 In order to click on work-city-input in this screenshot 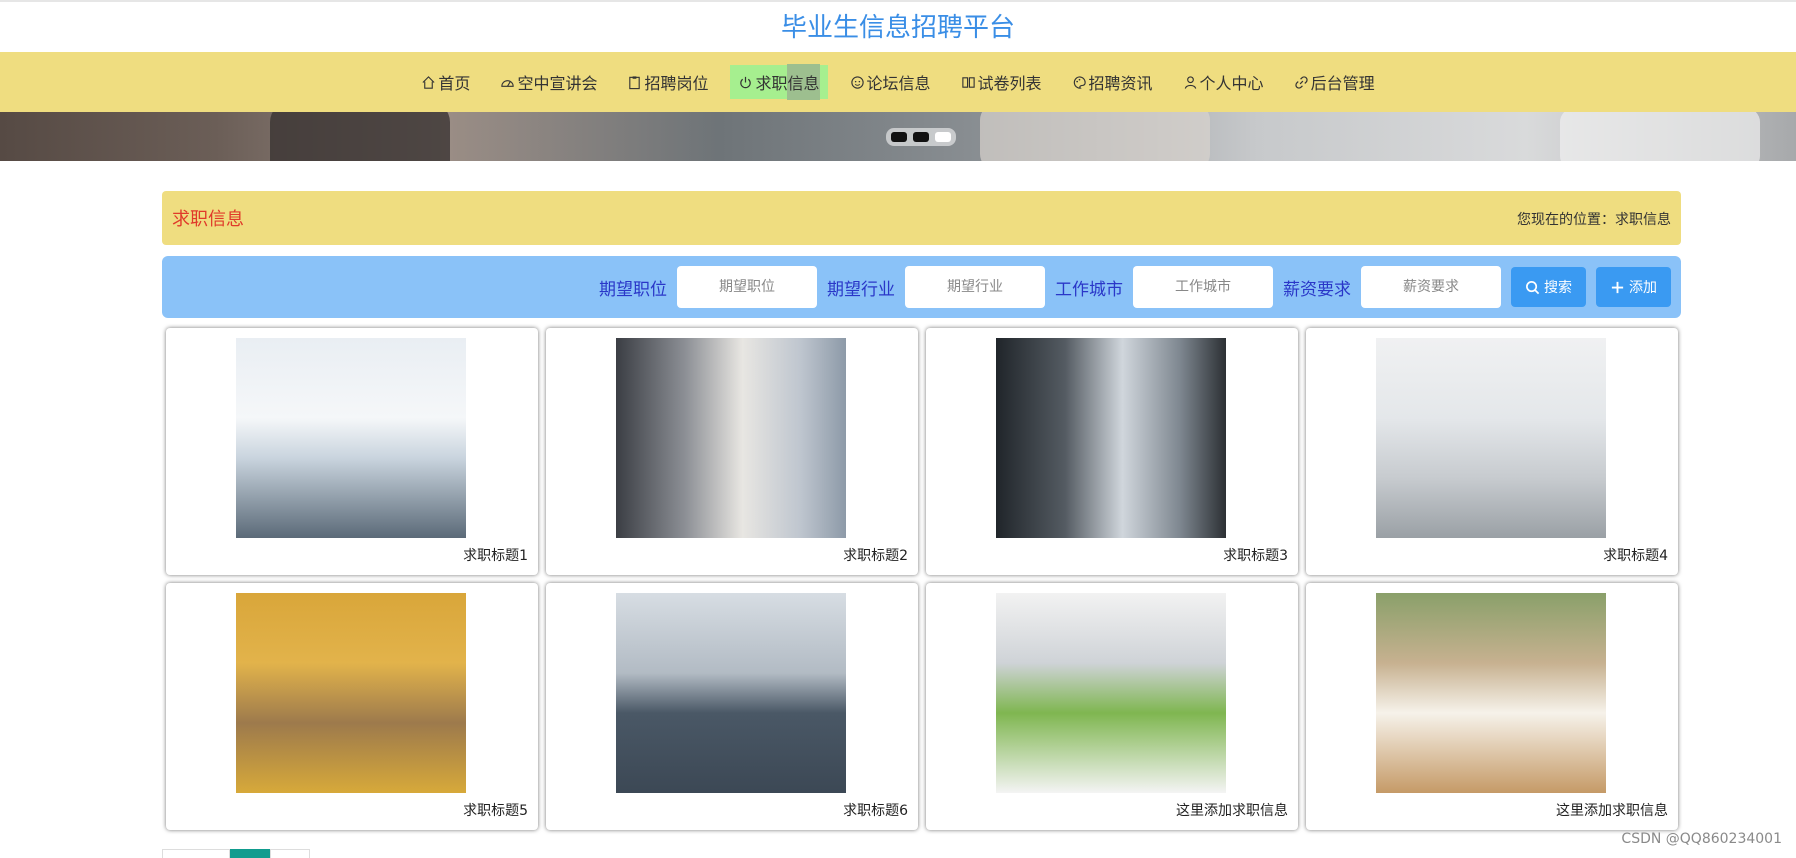, I will do `click(1203, 287)`.